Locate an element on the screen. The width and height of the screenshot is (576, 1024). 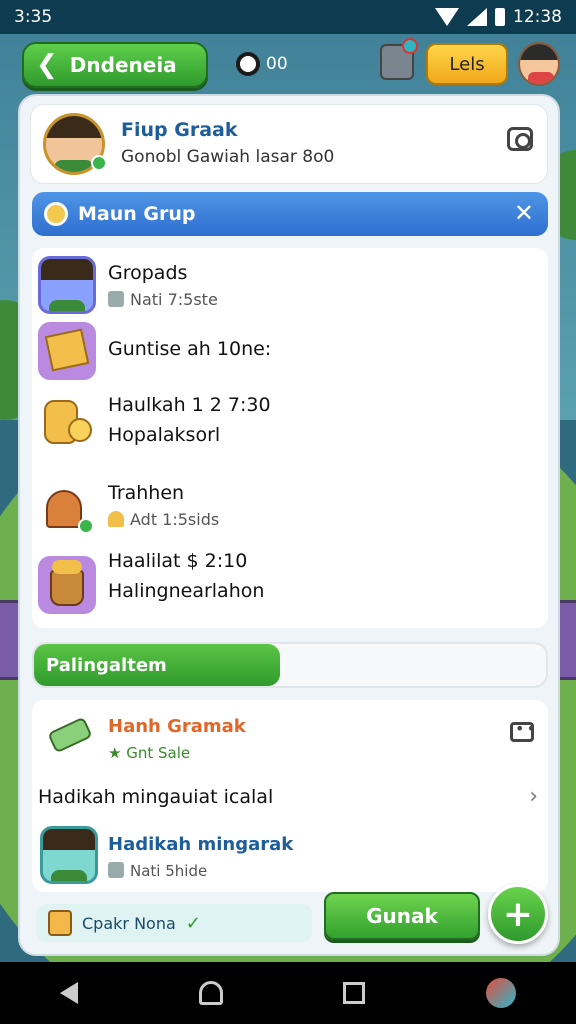
labs-button: Lels is located at coordinates (467, 64).